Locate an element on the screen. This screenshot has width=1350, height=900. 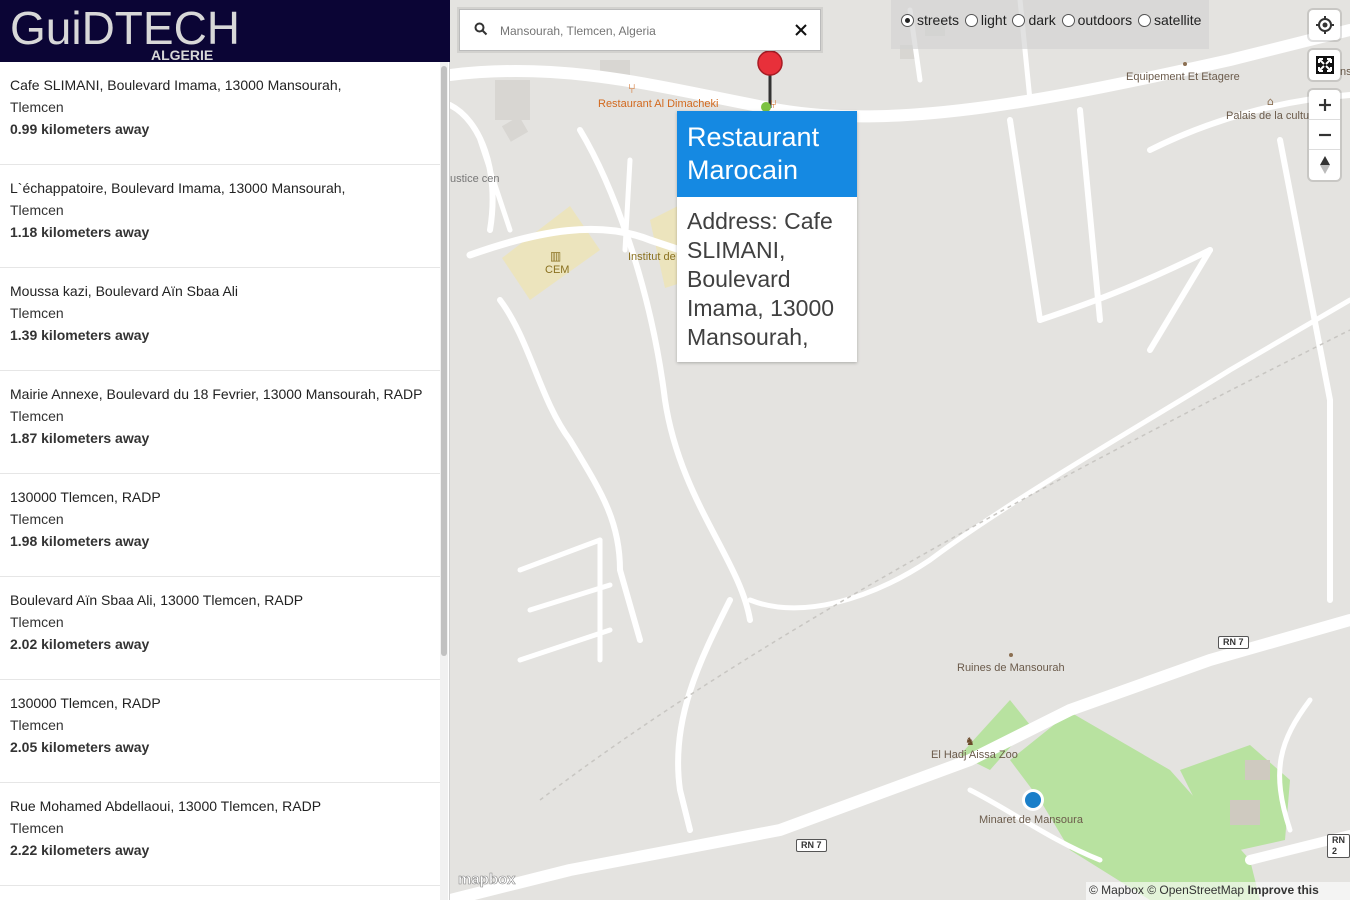
user-location-dot-inner is located at coordinates (1033, 800).